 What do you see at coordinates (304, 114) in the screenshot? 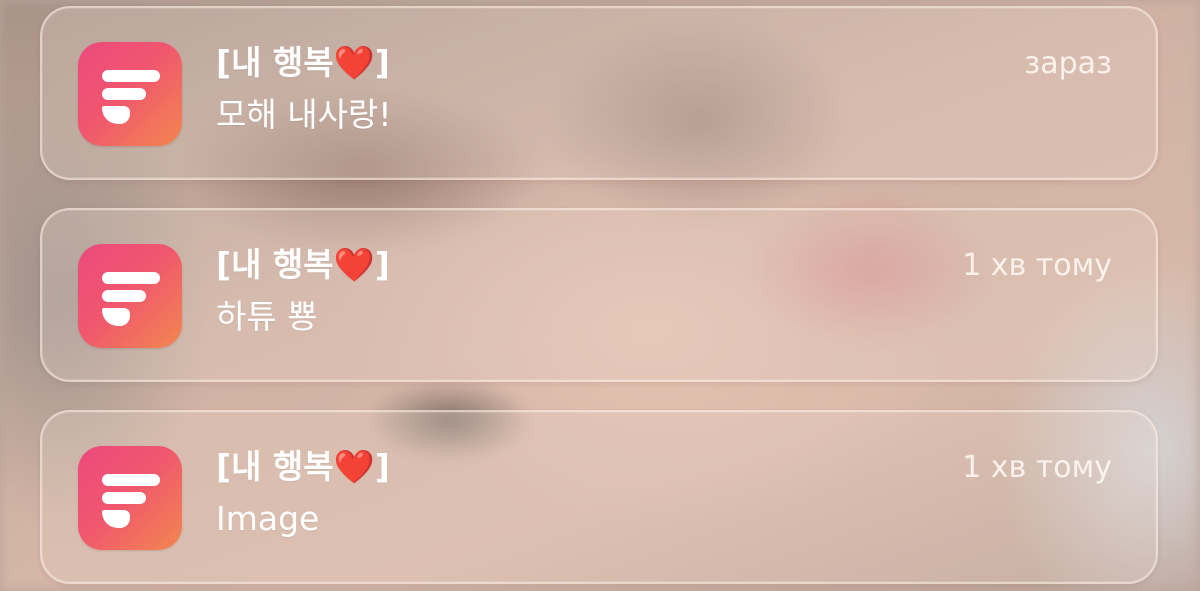
I see `notification-message: 모해 내사랑!` at bounding box center [304, 114].